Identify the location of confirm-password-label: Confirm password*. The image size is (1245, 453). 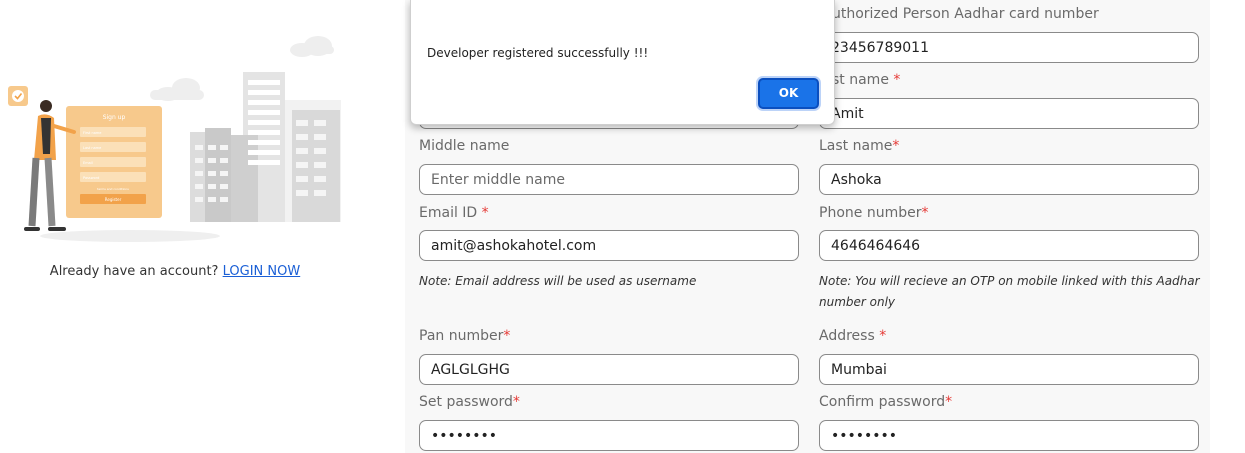
(886, 402).